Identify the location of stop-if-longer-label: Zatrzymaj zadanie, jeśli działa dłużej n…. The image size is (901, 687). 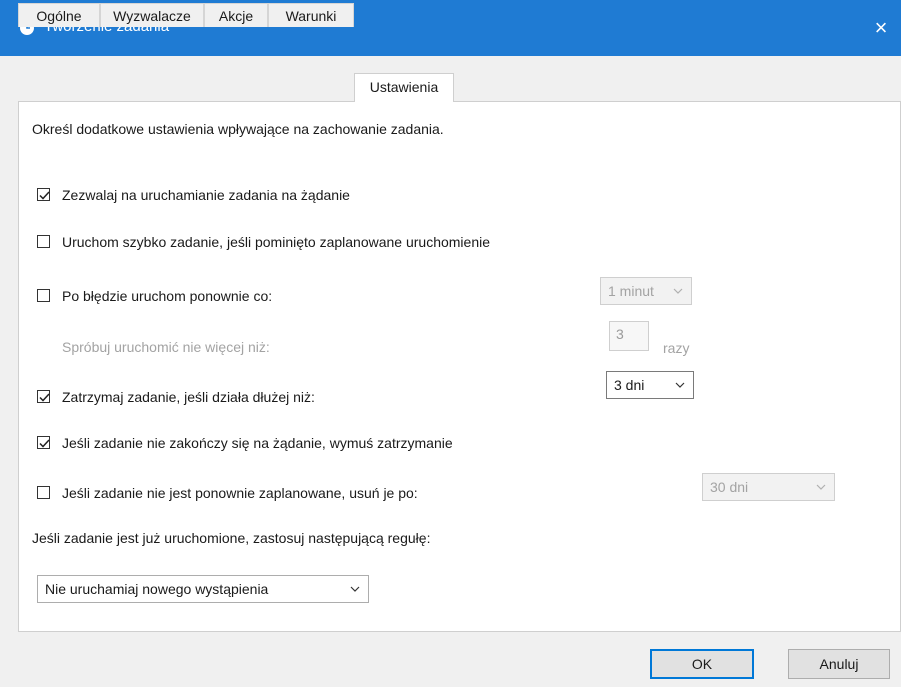
(188, 397).